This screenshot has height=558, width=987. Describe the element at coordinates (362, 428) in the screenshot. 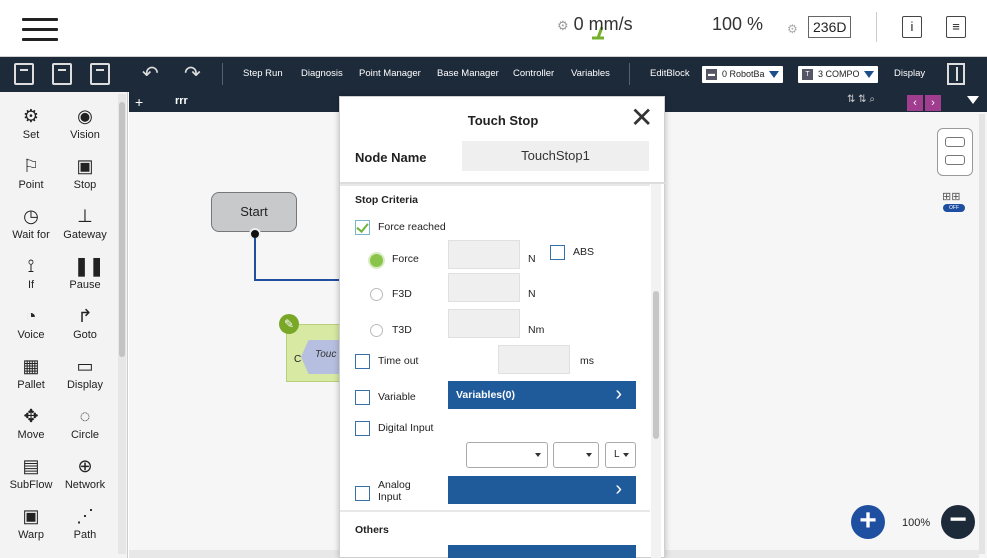

I see `digital-input-checkbox` at that location.